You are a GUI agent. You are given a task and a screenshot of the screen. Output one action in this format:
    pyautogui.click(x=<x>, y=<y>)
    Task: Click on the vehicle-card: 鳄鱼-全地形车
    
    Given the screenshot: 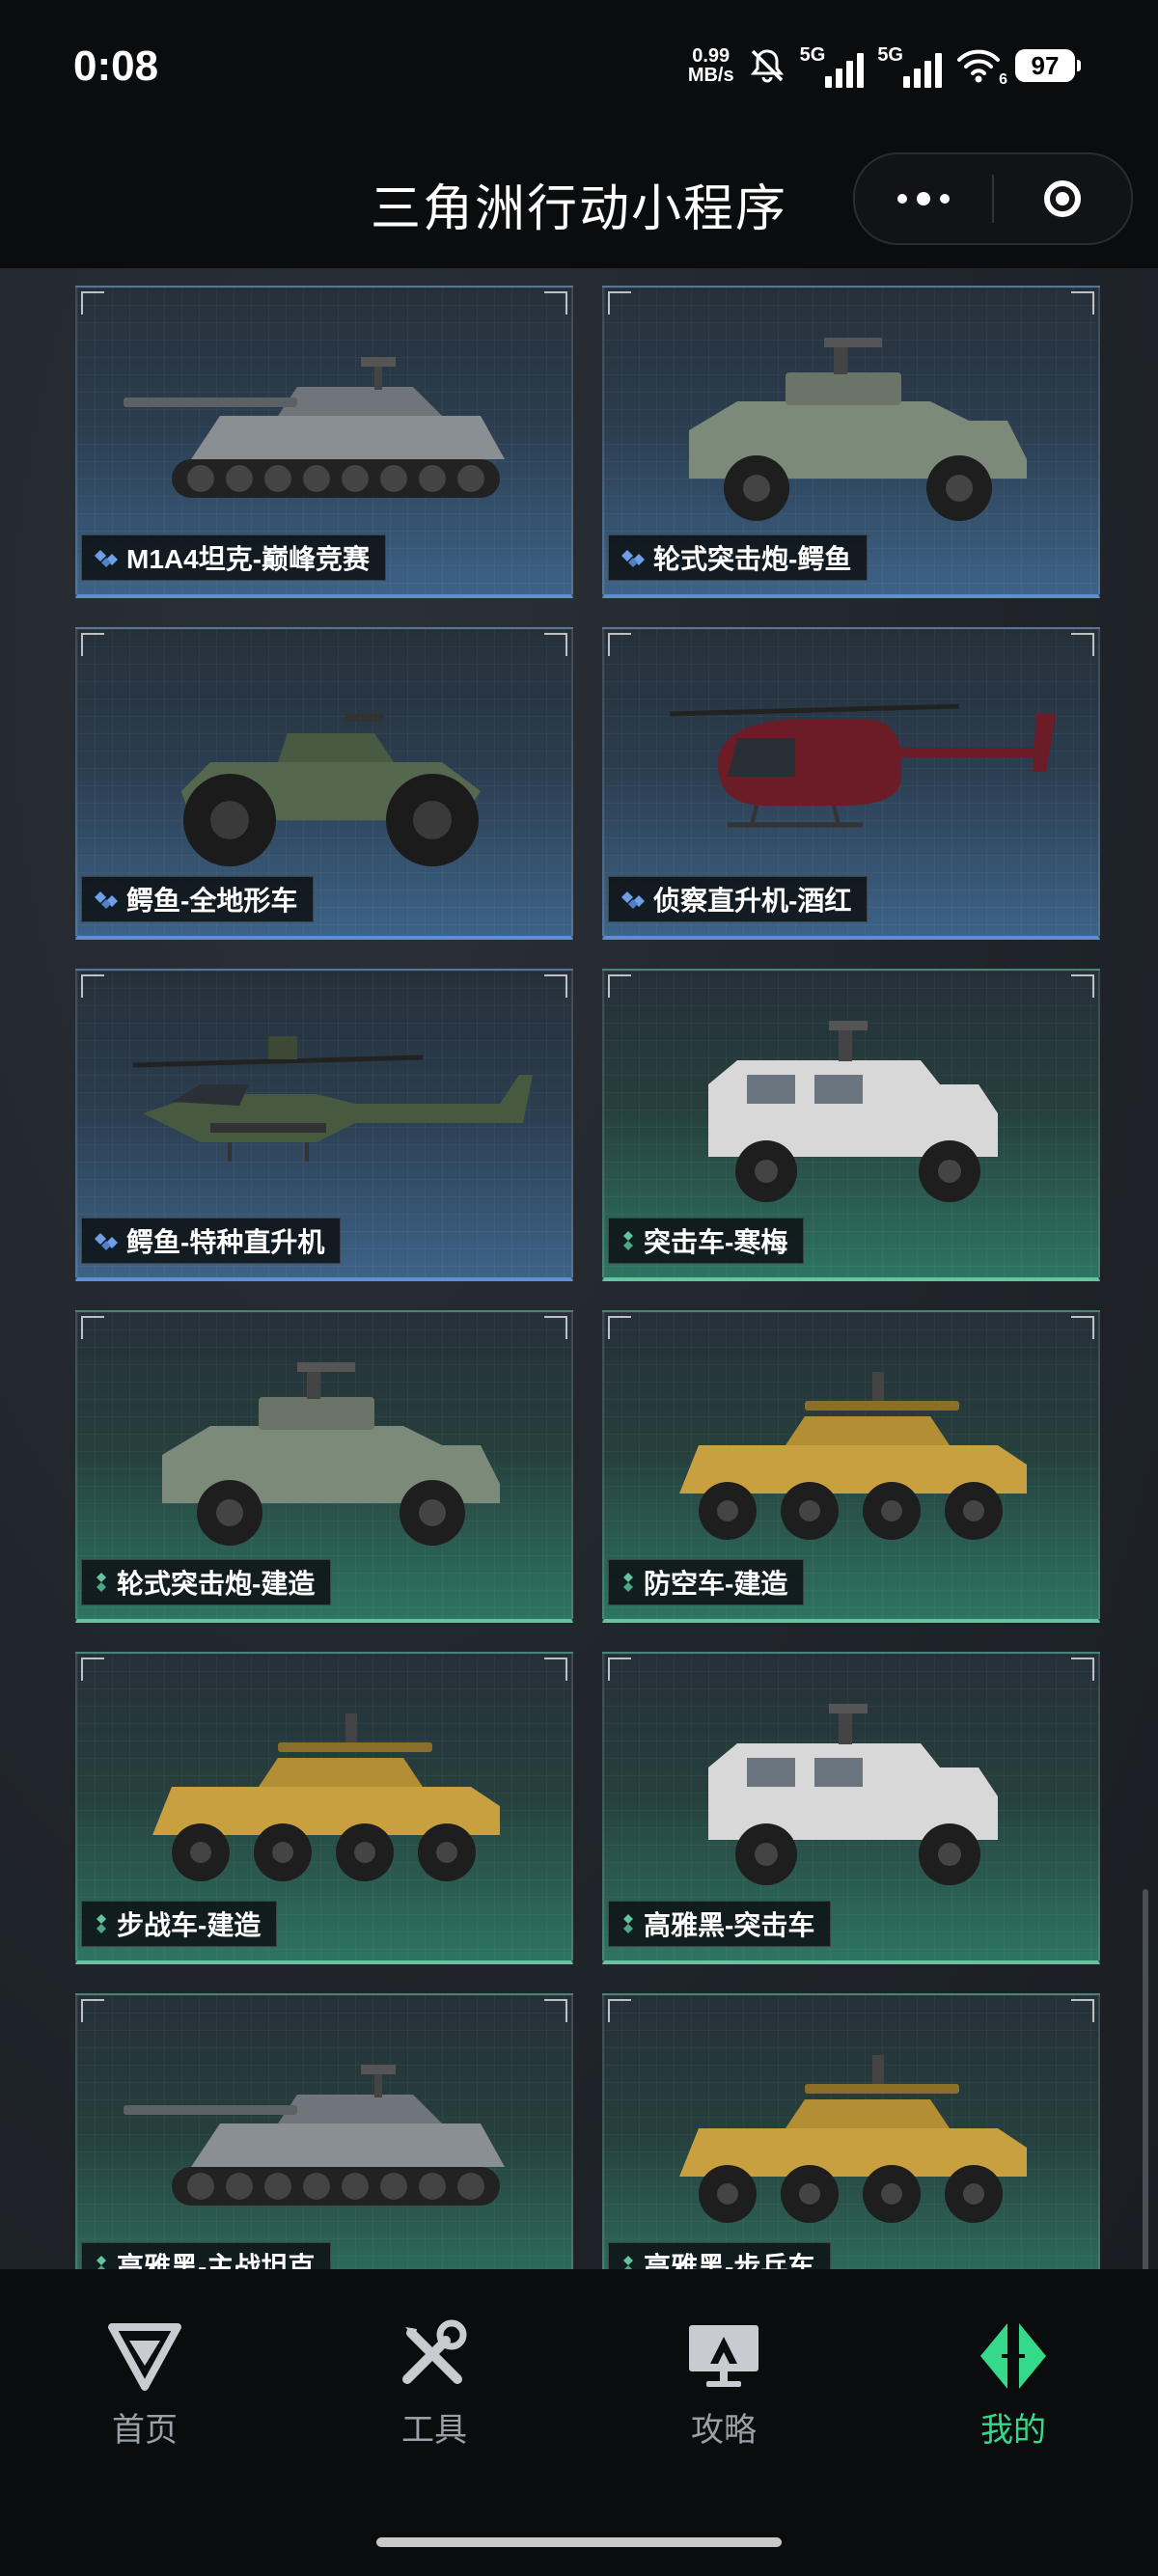 What is the action you would take?
    pyautogui.click(x=324, y=783)
    